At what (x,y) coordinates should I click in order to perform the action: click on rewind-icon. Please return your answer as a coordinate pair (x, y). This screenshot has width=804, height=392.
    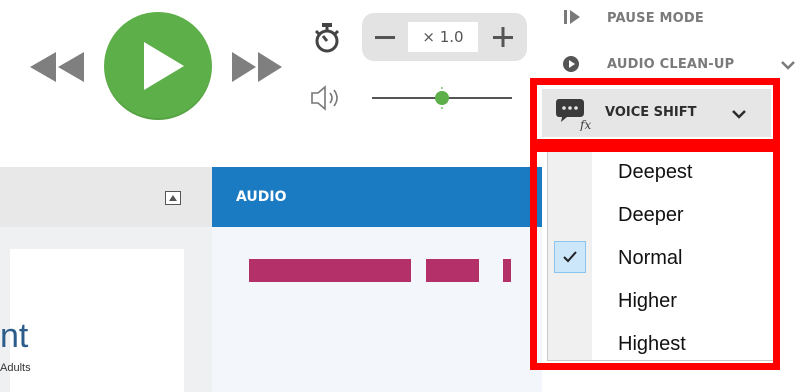
    Looking at the image, I should click on (57, 67).